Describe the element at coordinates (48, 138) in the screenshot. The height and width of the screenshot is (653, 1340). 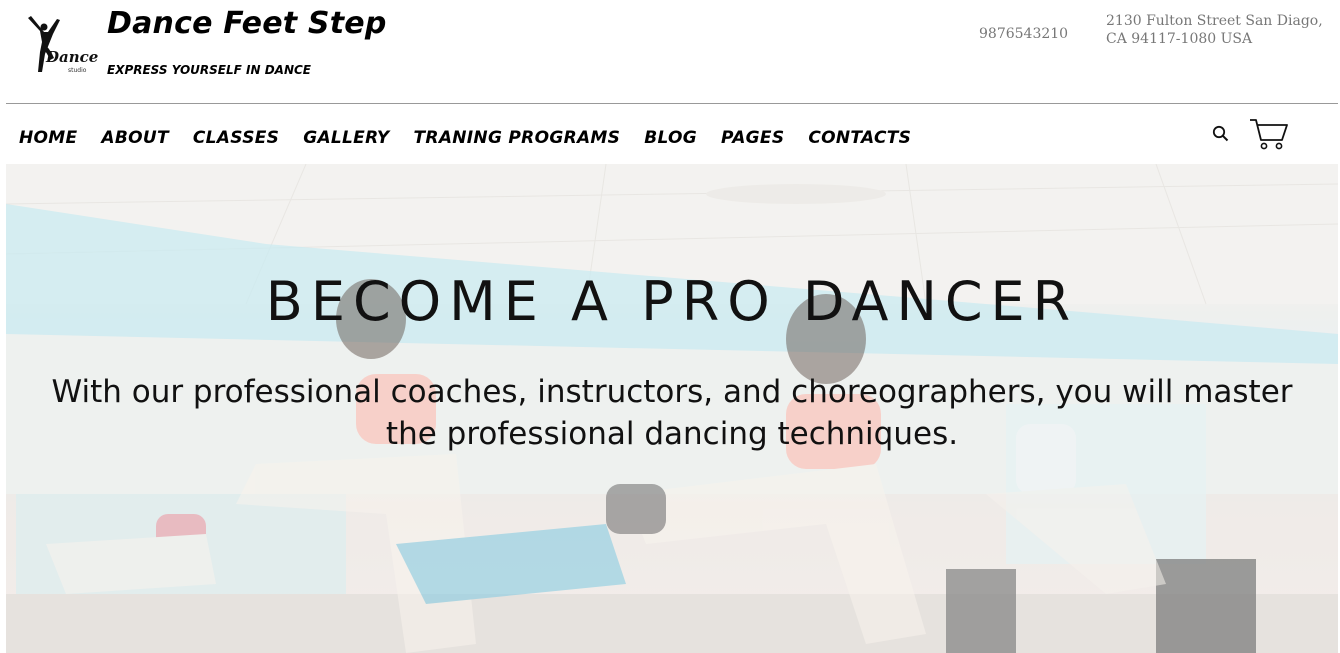
I see `nav-item-home: HOME` at that location.